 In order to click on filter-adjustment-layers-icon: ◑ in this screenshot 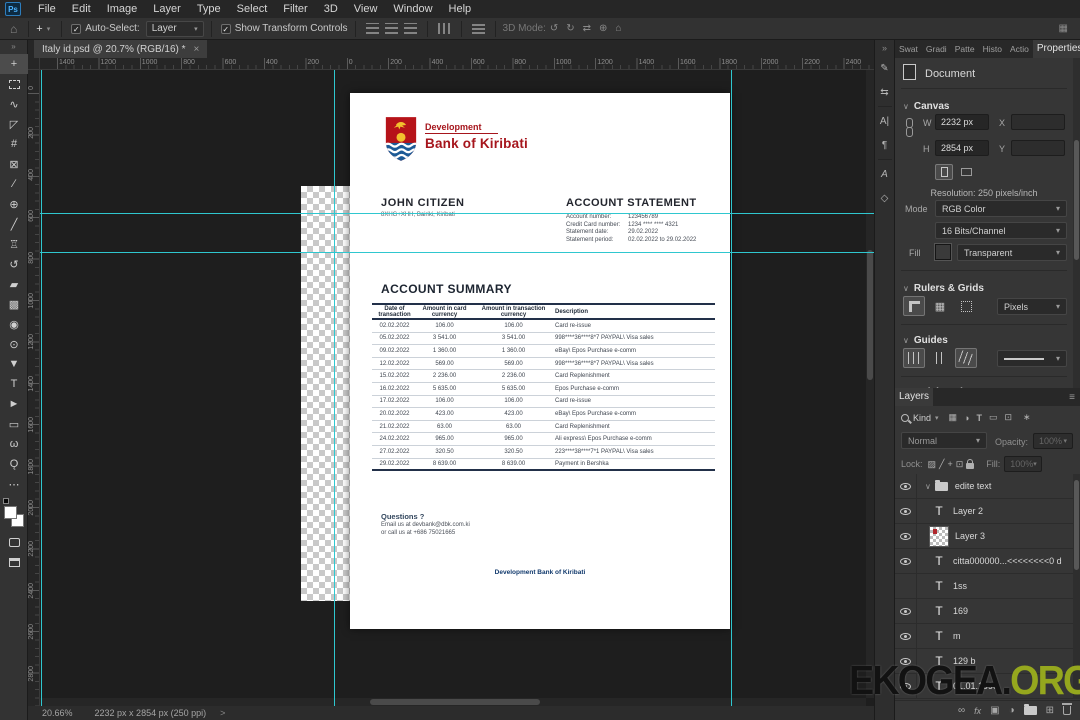, I will do `click(966, 418)`.